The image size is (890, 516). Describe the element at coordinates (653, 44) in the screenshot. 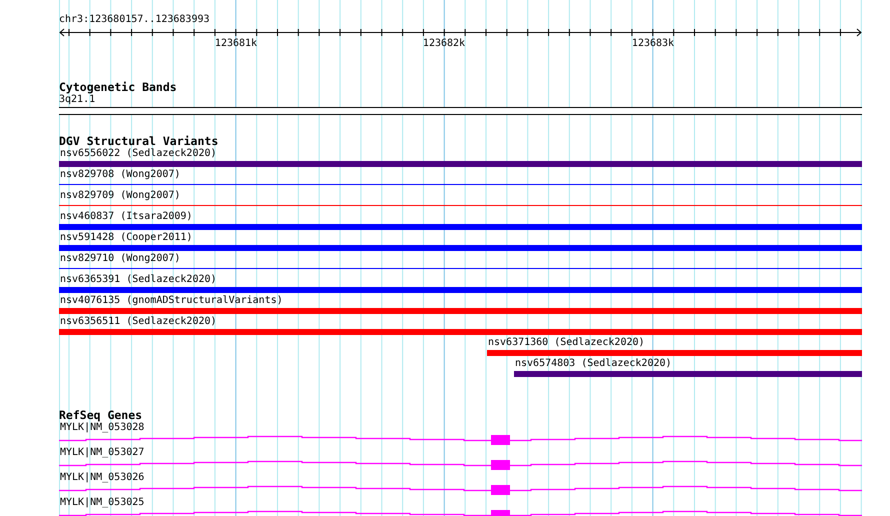

I see `ruler-tick-label: 123683k` at that location.